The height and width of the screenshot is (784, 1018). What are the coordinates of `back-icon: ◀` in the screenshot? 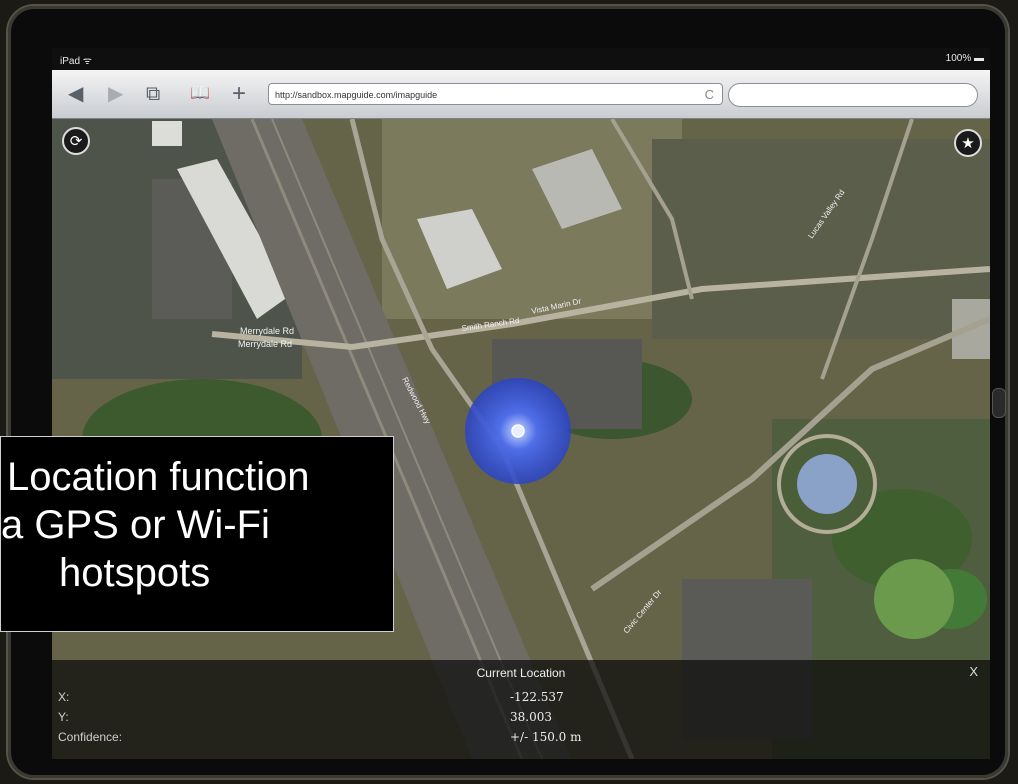 It's located at (75, 94).